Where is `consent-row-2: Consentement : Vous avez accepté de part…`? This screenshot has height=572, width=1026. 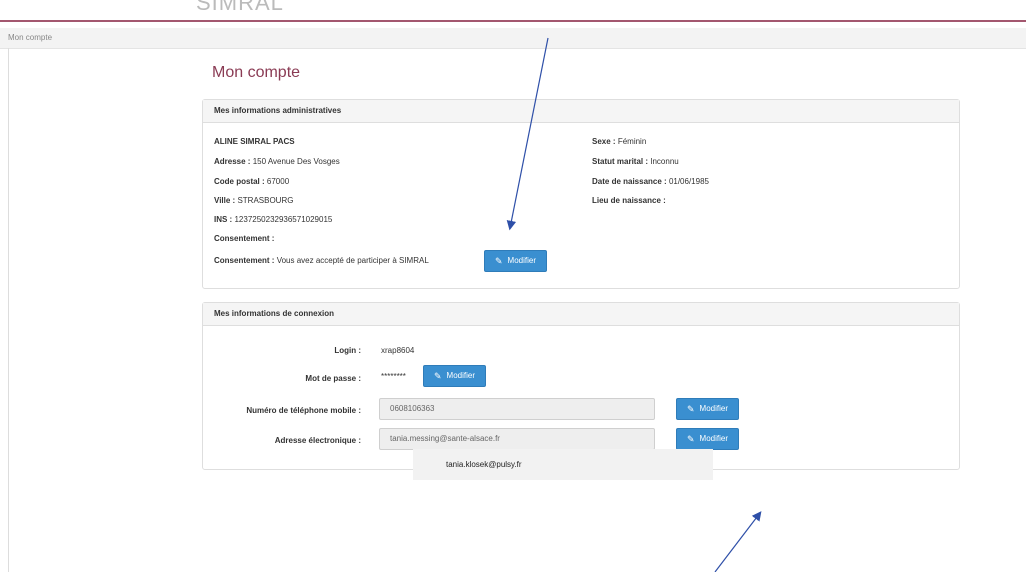 consent-row-2: Consentement : Vous avez accepté de part… is located at coordinates (321, 260).